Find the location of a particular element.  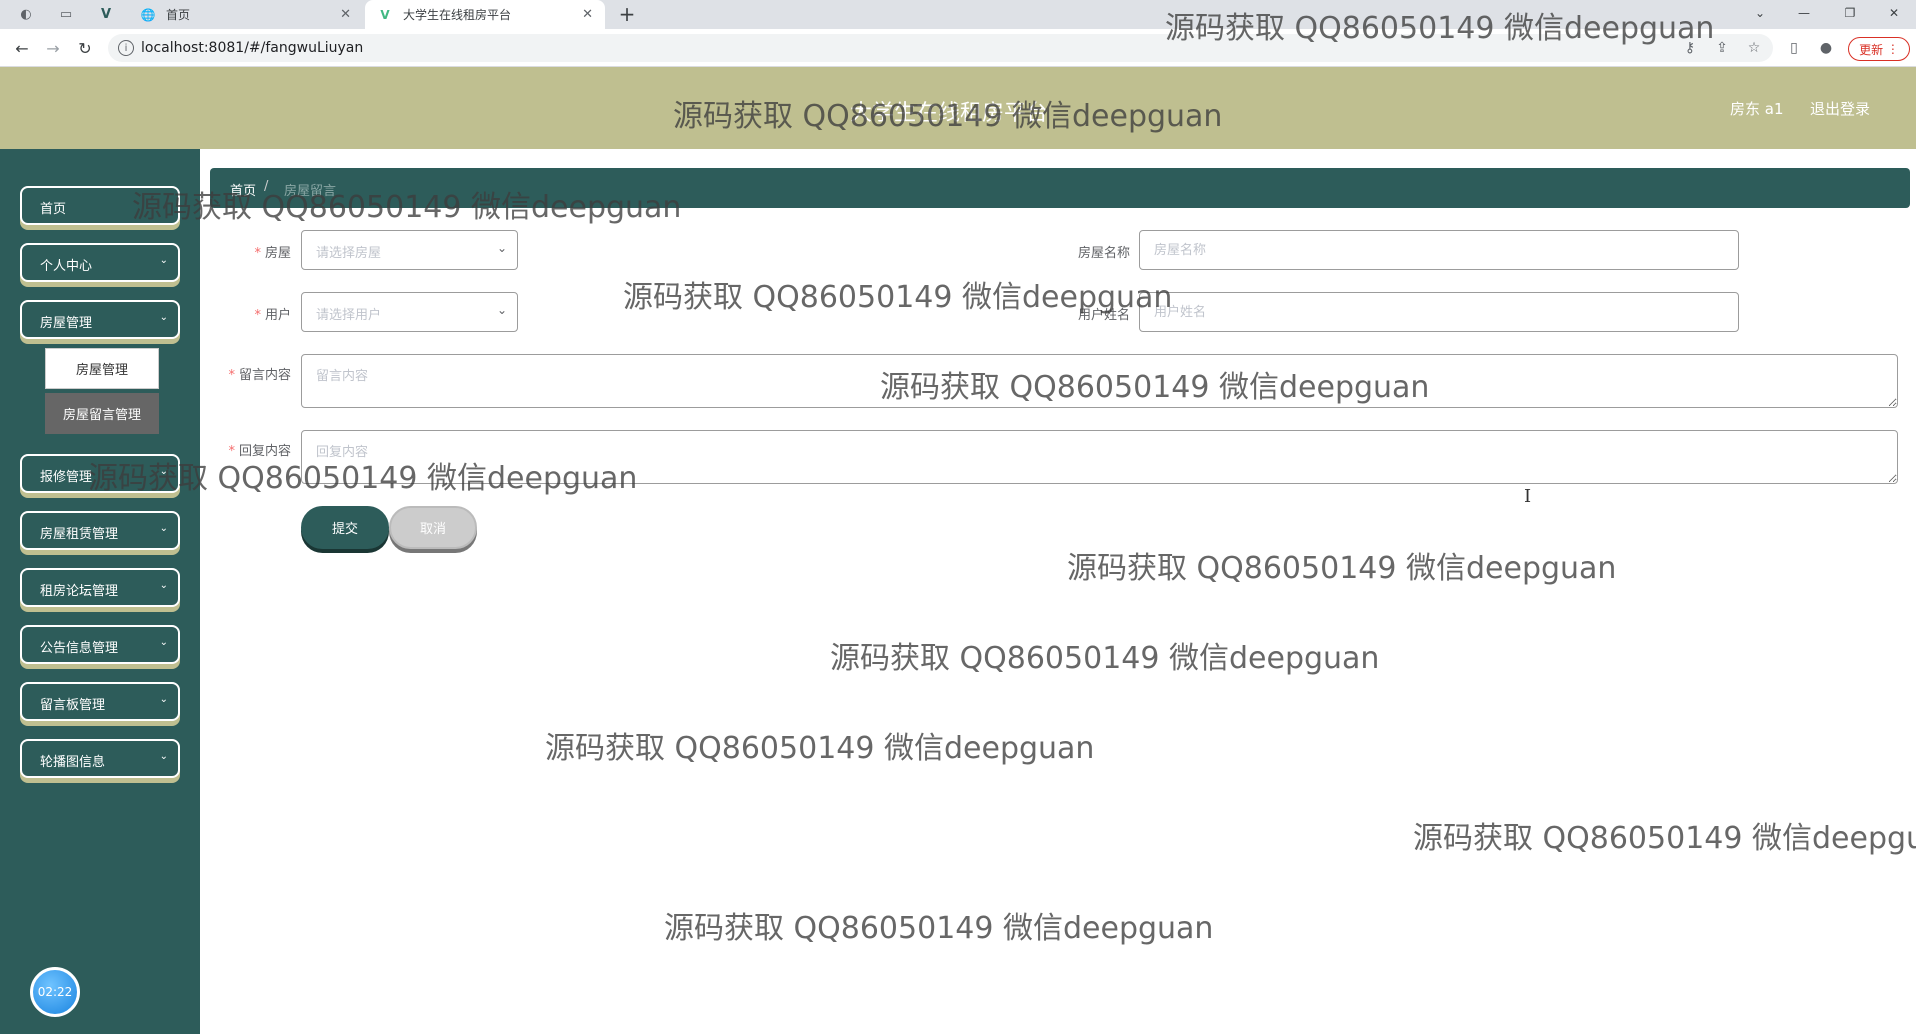

submenu-item-house-message: 房屋留言管理 is located at coordinates (102, 413).